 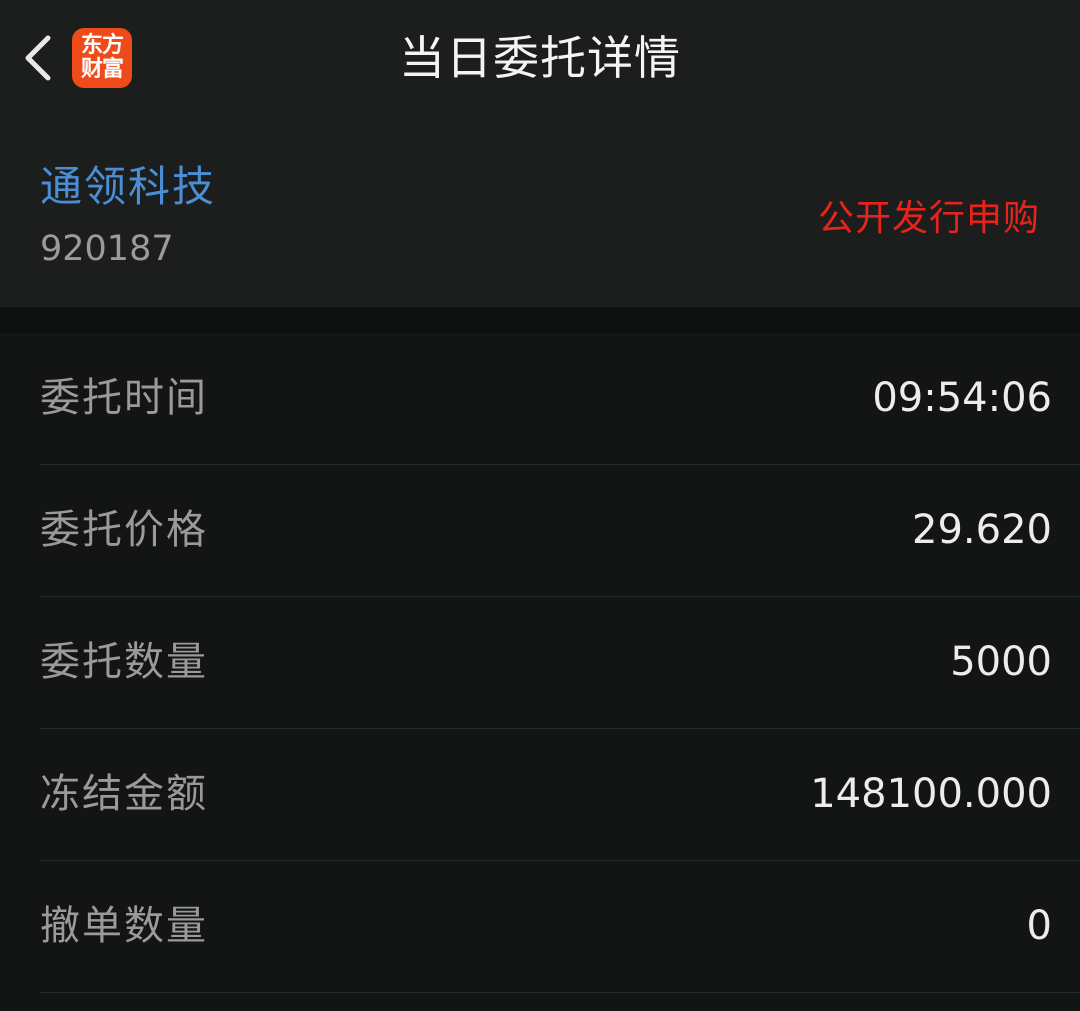 I want to click on detail-label: 委托时间, so click(x=124, y=398).